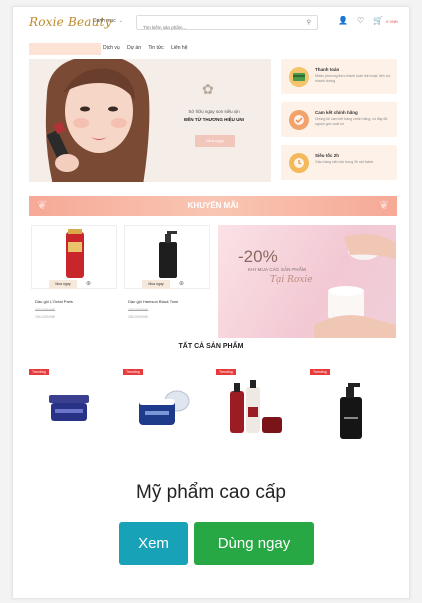 This screenshot has width=422, height=603. What do you see at coordinates (120, 21) in the screenshot?
I see `chevron-down-icon: ⌄` at bounding box center [120, 21].